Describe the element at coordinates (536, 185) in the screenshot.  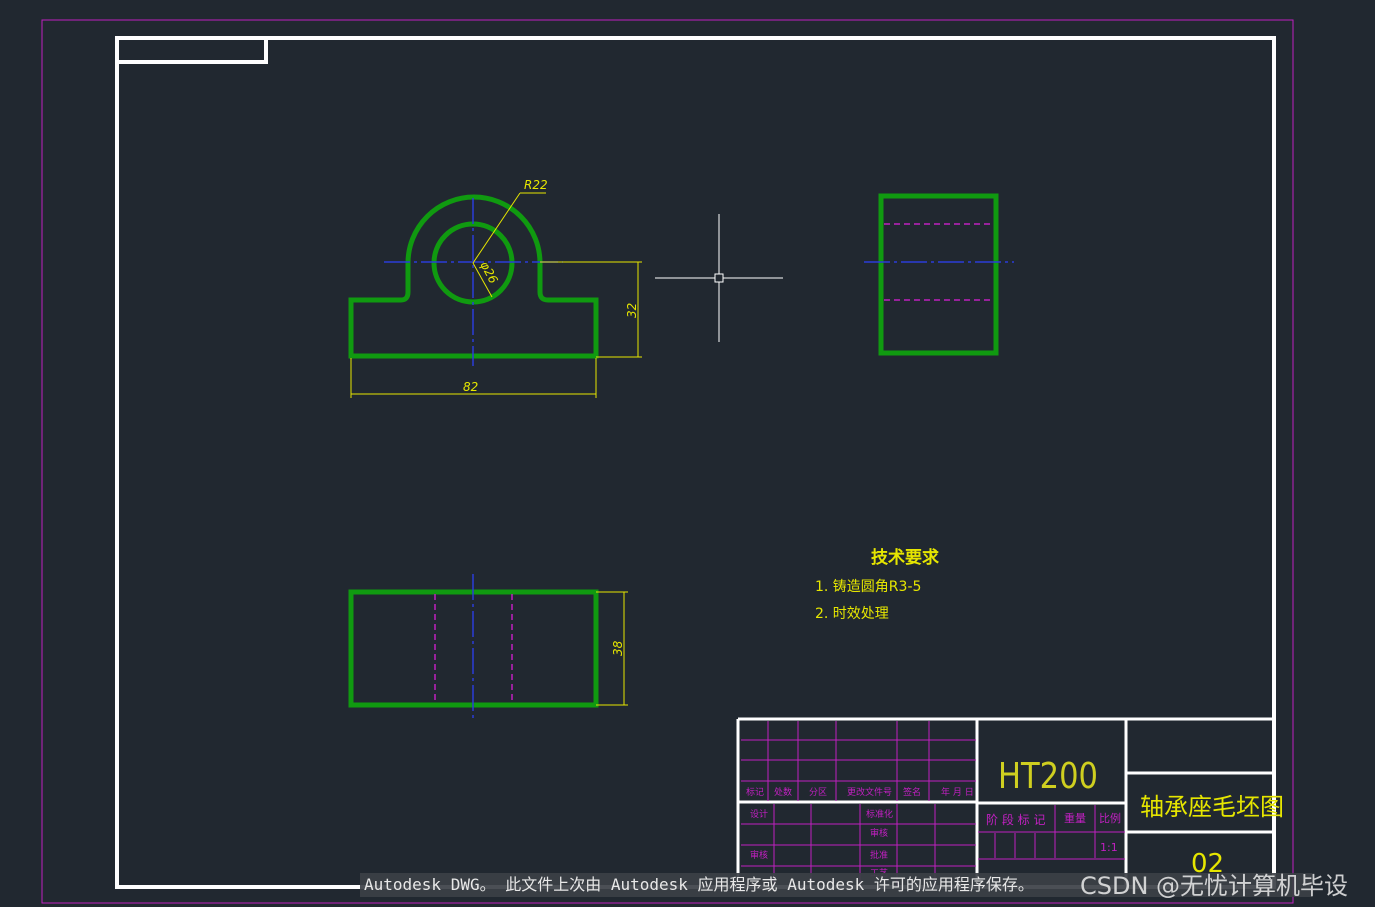
I see `radius-dimension: R22` at that location.